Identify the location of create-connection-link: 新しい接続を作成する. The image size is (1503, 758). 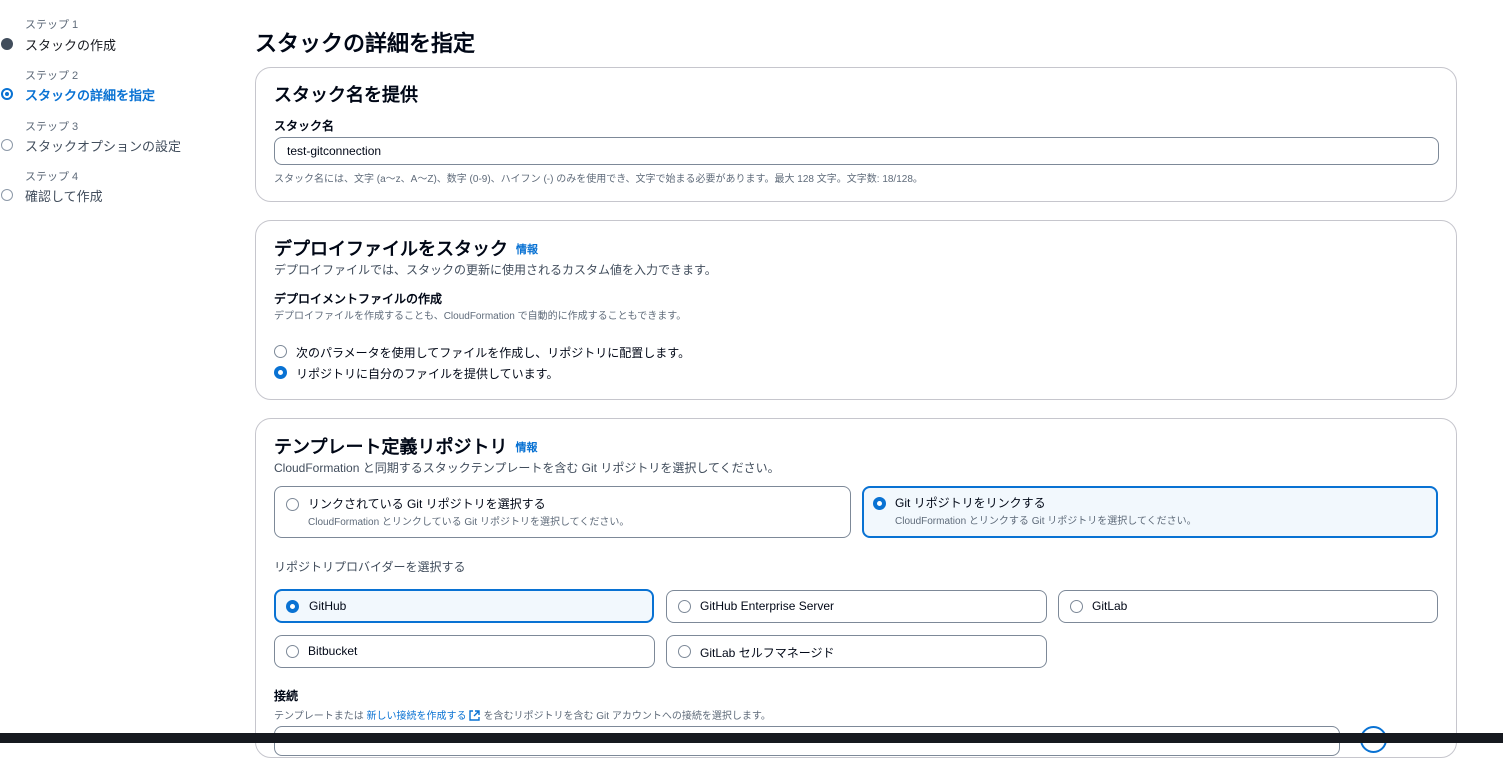
(416, 716).